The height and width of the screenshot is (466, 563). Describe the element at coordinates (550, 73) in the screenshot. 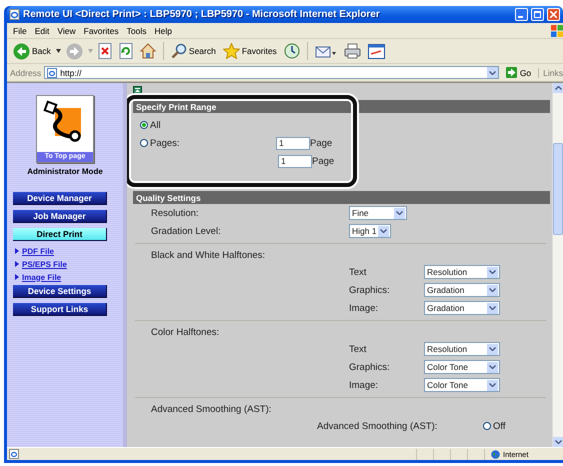

I see `links-label: Links` at that location.